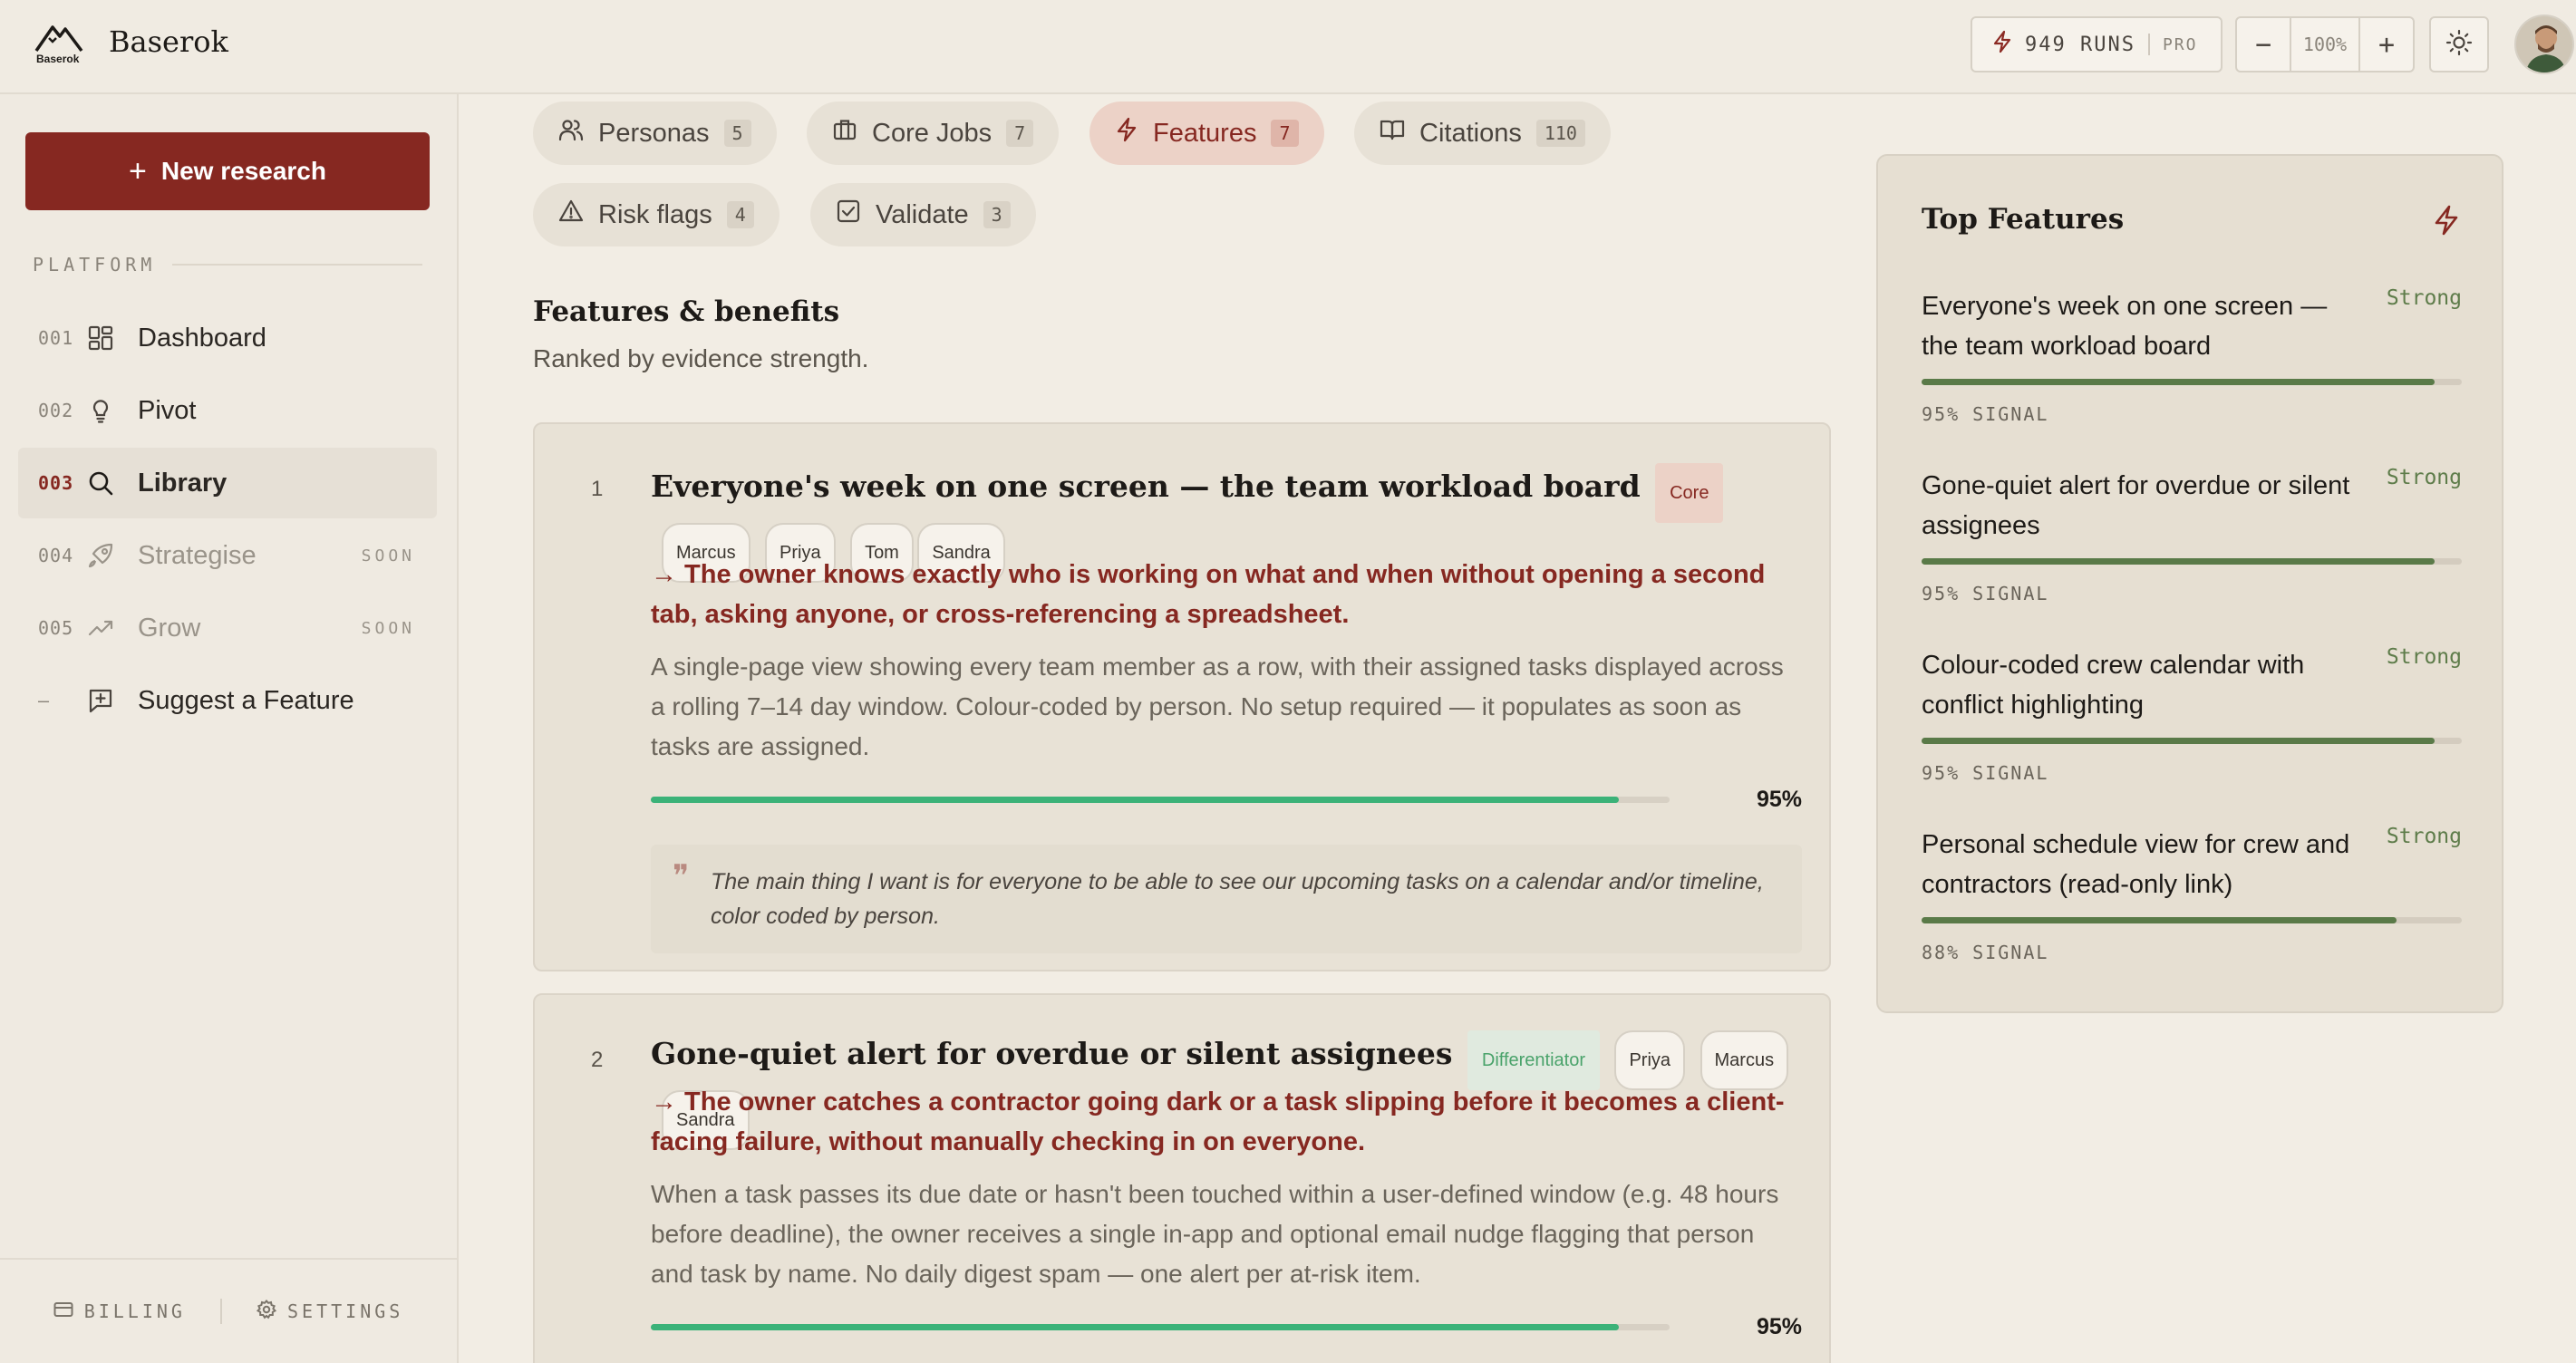 The width and height of the screenshot is (2576, 1363). What do you see at coordinates (1650, 1060) in the screenshot?
I see `persona-tag: Priya` at bounding box center [1650, 1060].